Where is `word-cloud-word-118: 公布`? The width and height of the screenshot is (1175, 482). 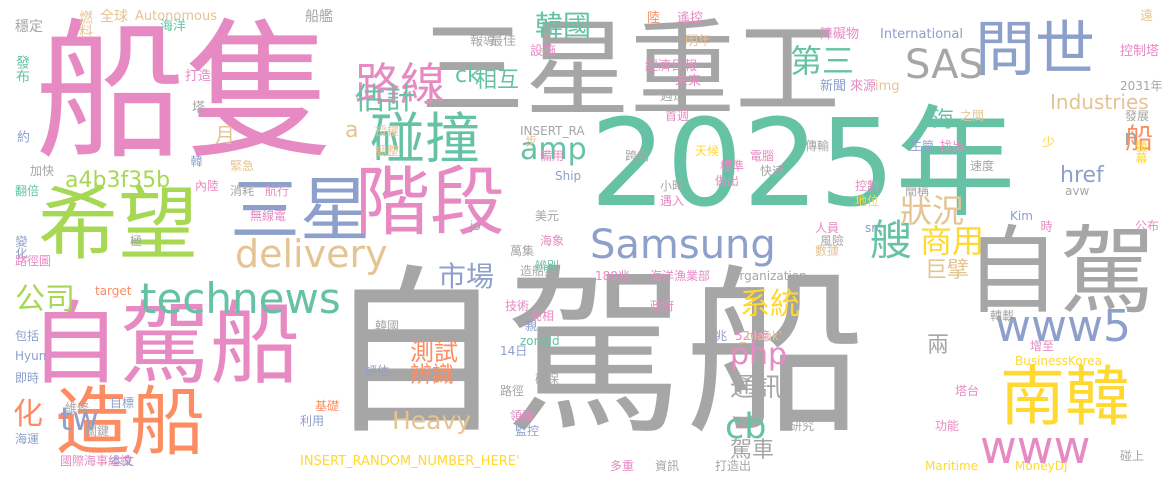 word-cloud-word-118: 公布 is located at coordinates (1147, 226).